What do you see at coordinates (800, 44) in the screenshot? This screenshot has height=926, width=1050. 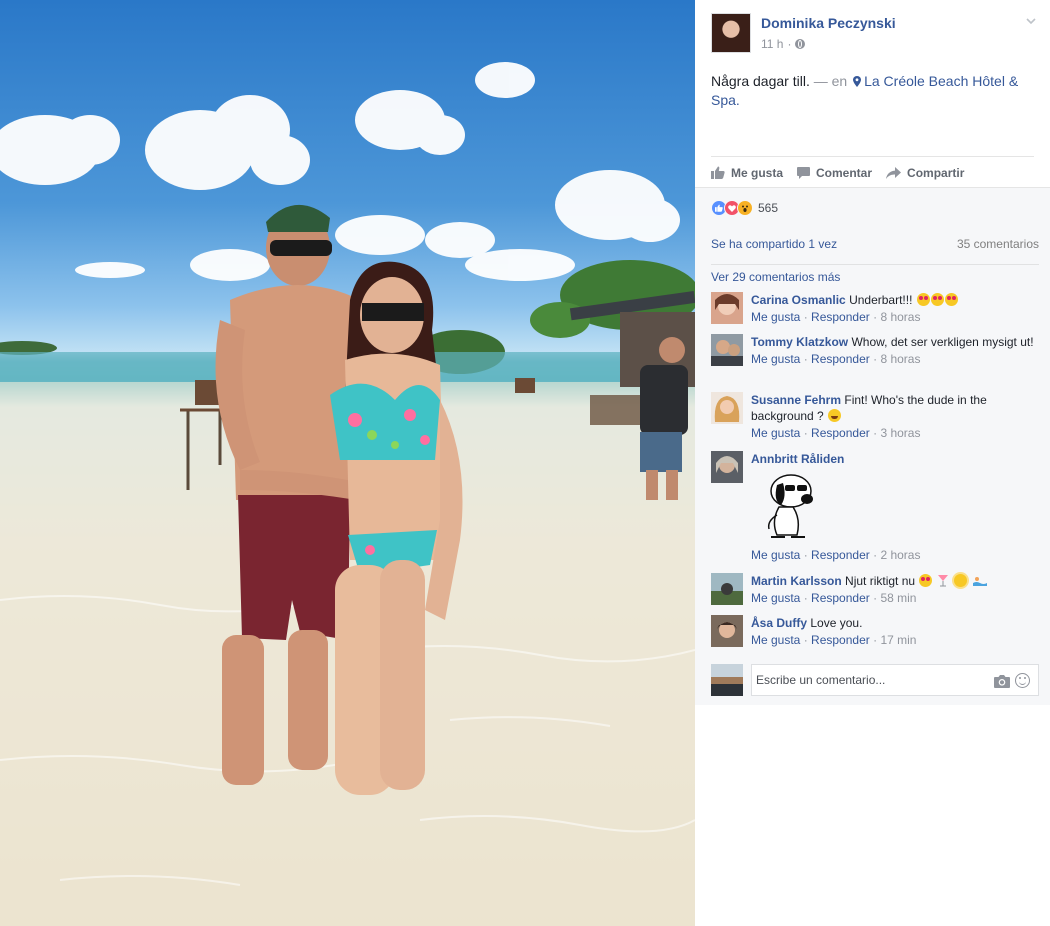 I see `globe-icon` at bounding box center [800, 44].